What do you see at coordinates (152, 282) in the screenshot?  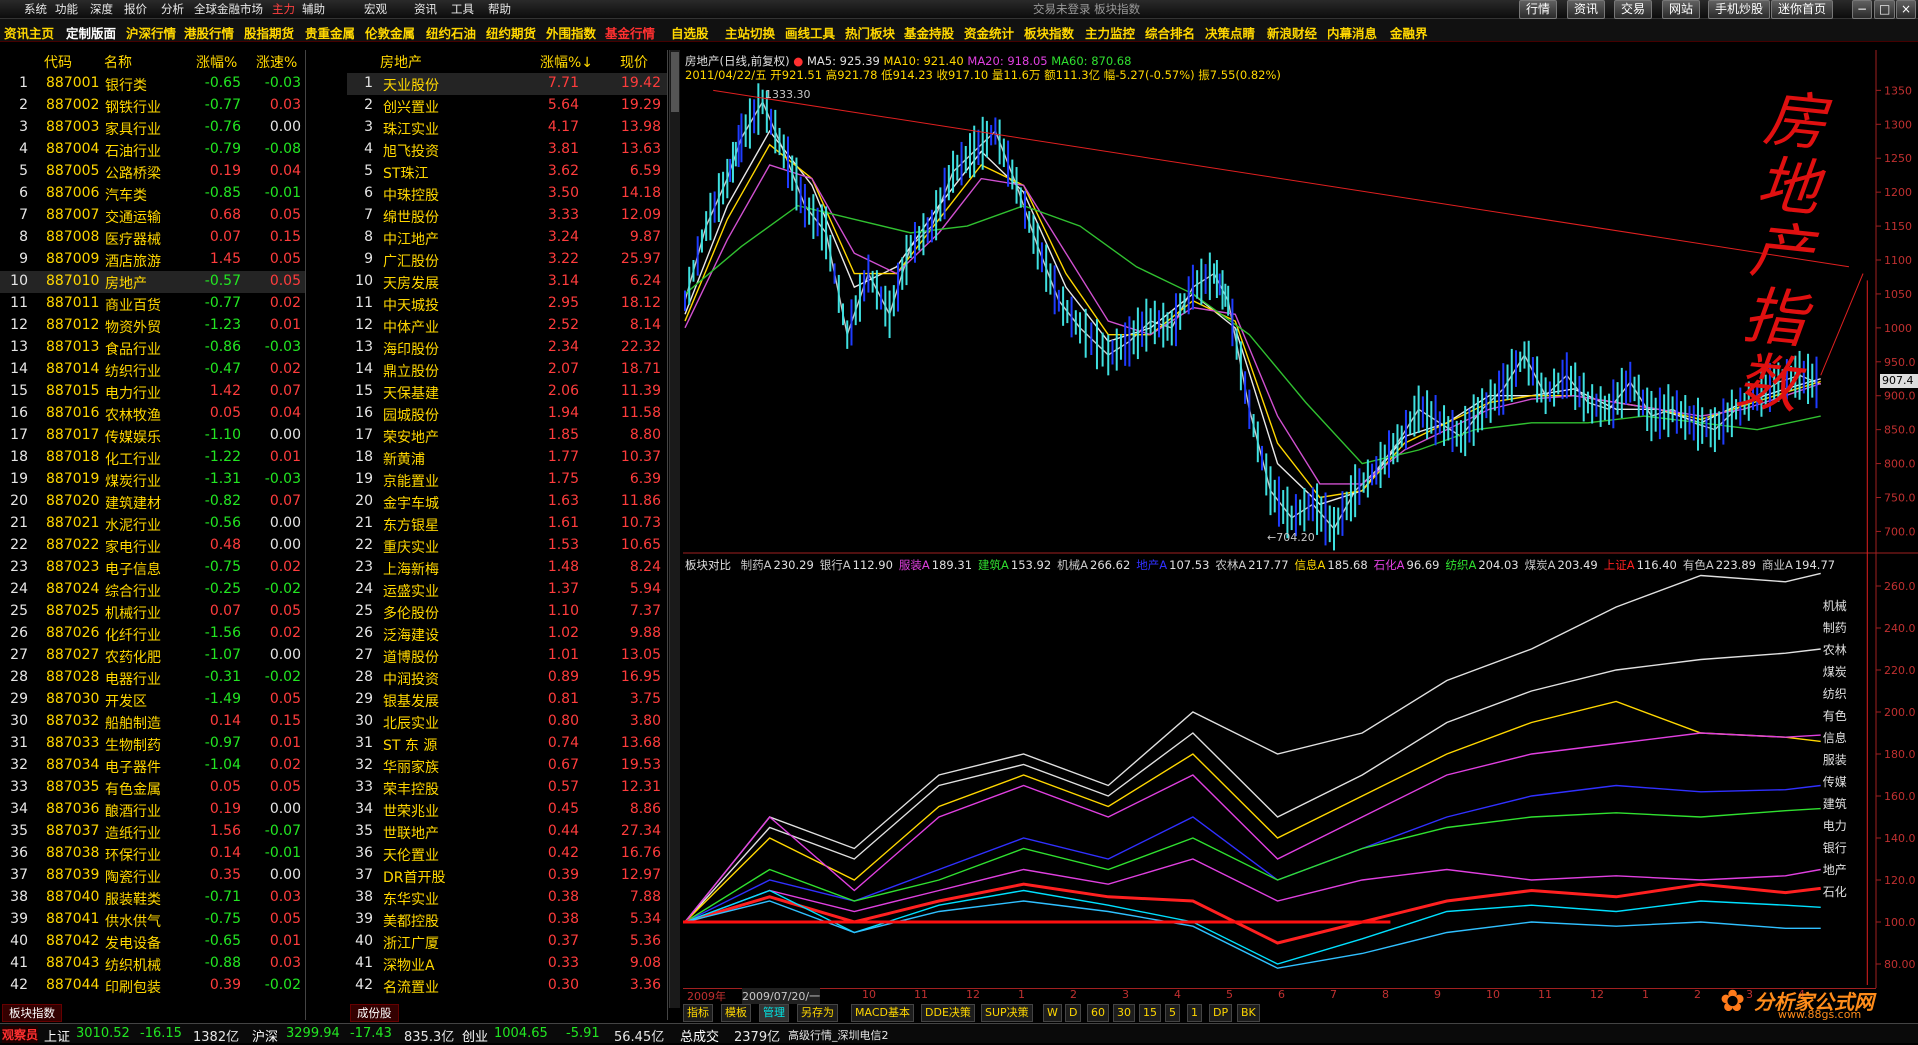 I see `table-row: 10 887010 房地产 -0.57 0.05` at bounding box center [152, 282].